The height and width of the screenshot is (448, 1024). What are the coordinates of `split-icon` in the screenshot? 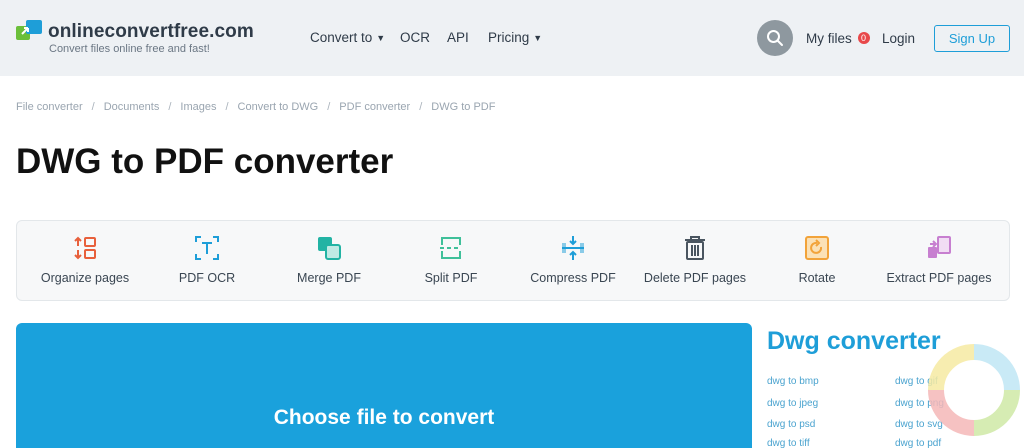 It's located at (450, 248).